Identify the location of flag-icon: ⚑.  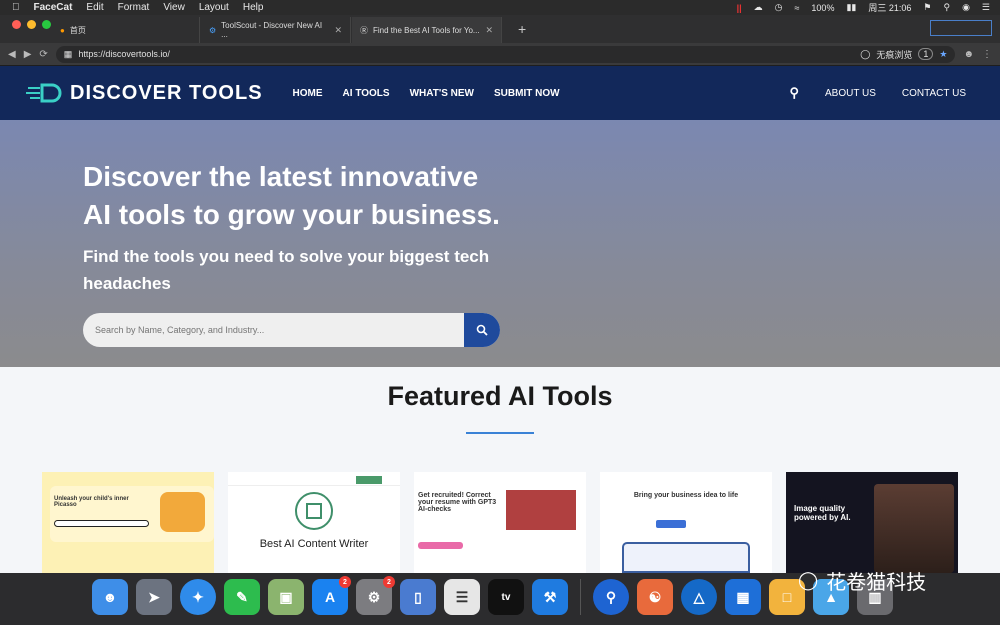
(927, 7).